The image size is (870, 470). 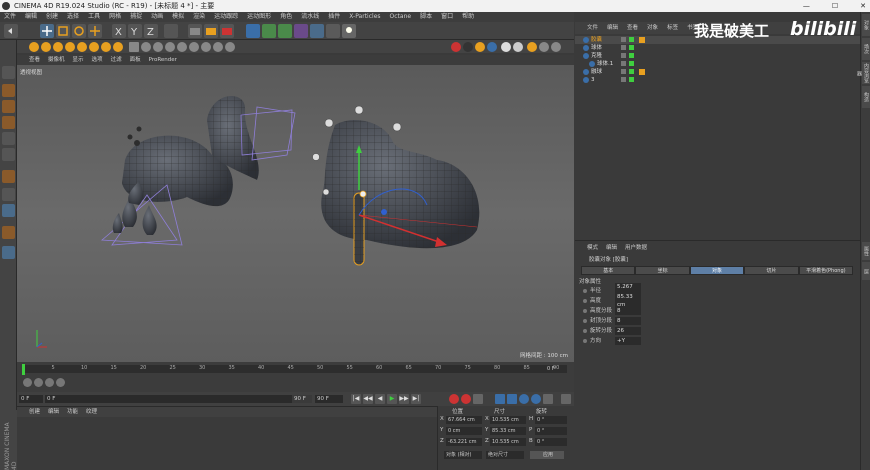 I want to click on attribute-menu-item: 编辑, so click(x=611, y=247).